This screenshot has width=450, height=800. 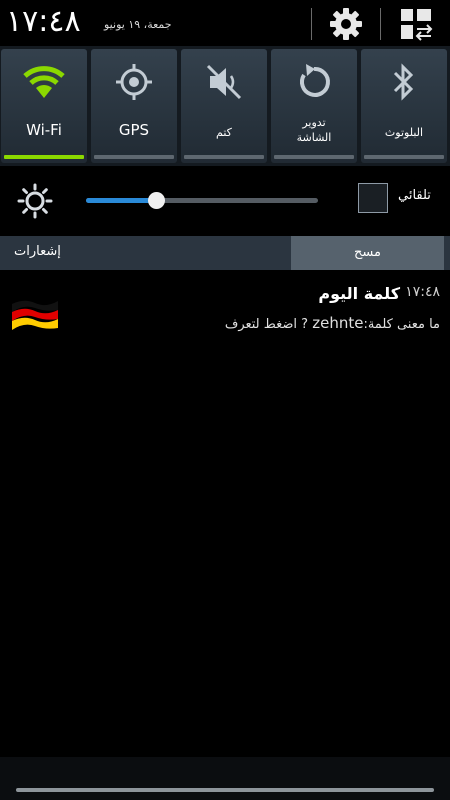 I want to click on wifi-status-bar, so click(x=44, y=157).